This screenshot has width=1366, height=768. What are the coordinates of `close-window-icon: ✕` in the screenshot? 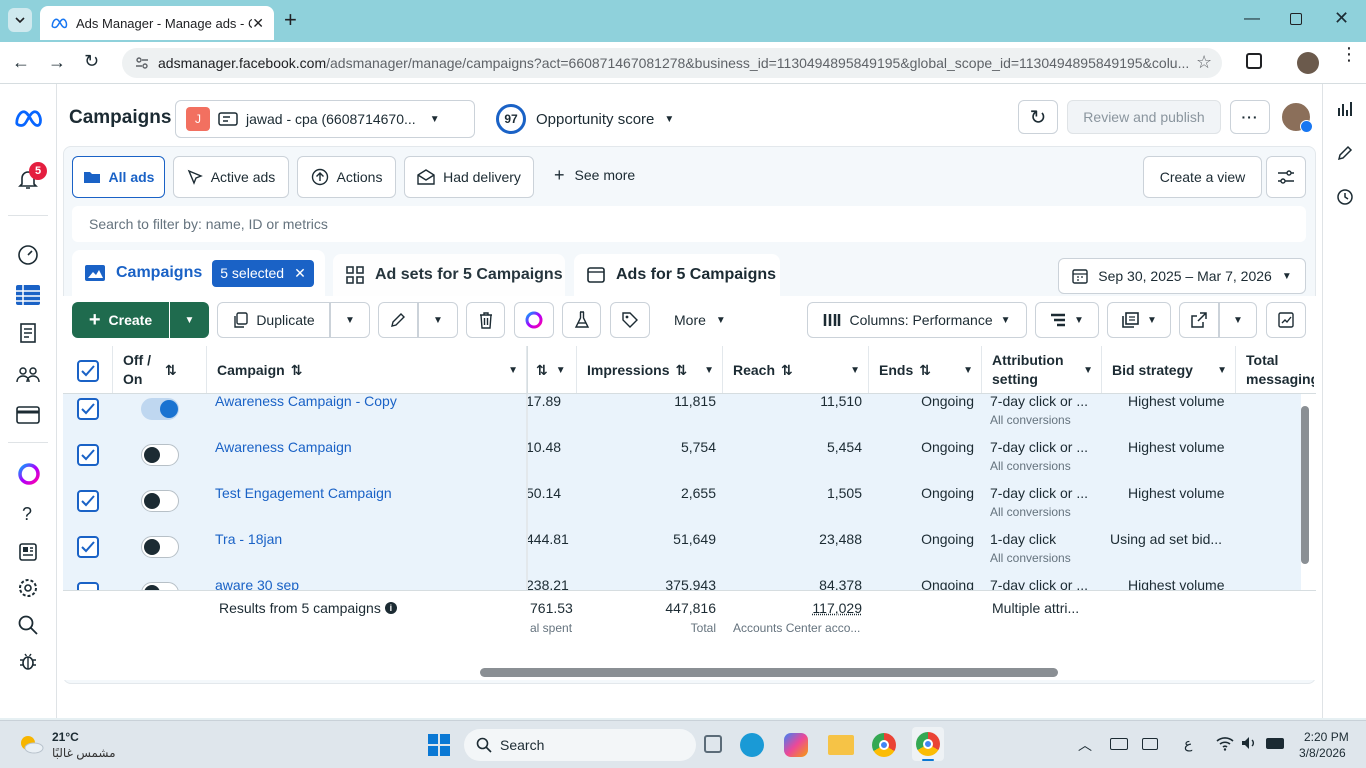 It's located at (1341, 18).